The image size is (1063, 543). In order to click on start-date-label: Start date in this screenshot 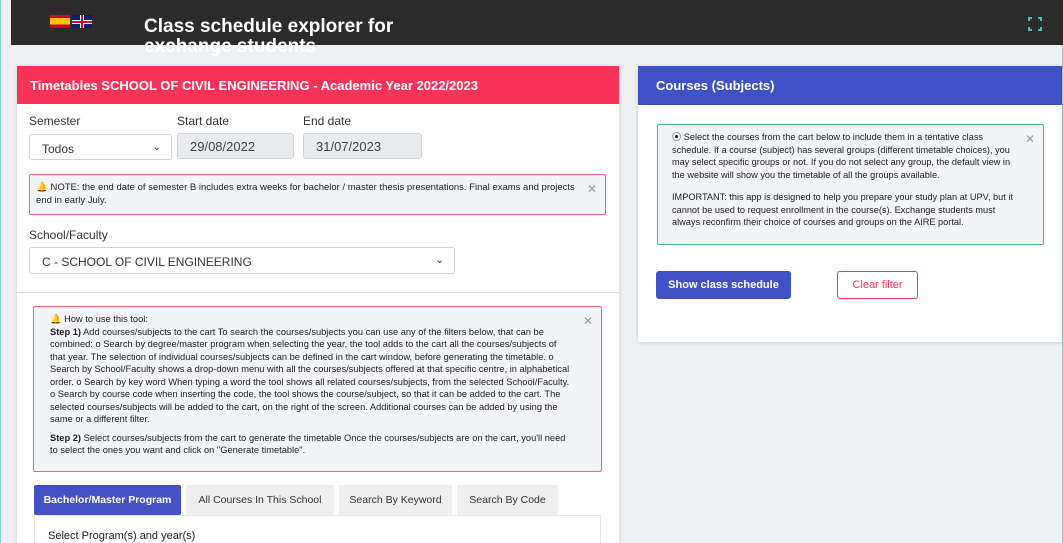, I will do `click(203, 121)`.